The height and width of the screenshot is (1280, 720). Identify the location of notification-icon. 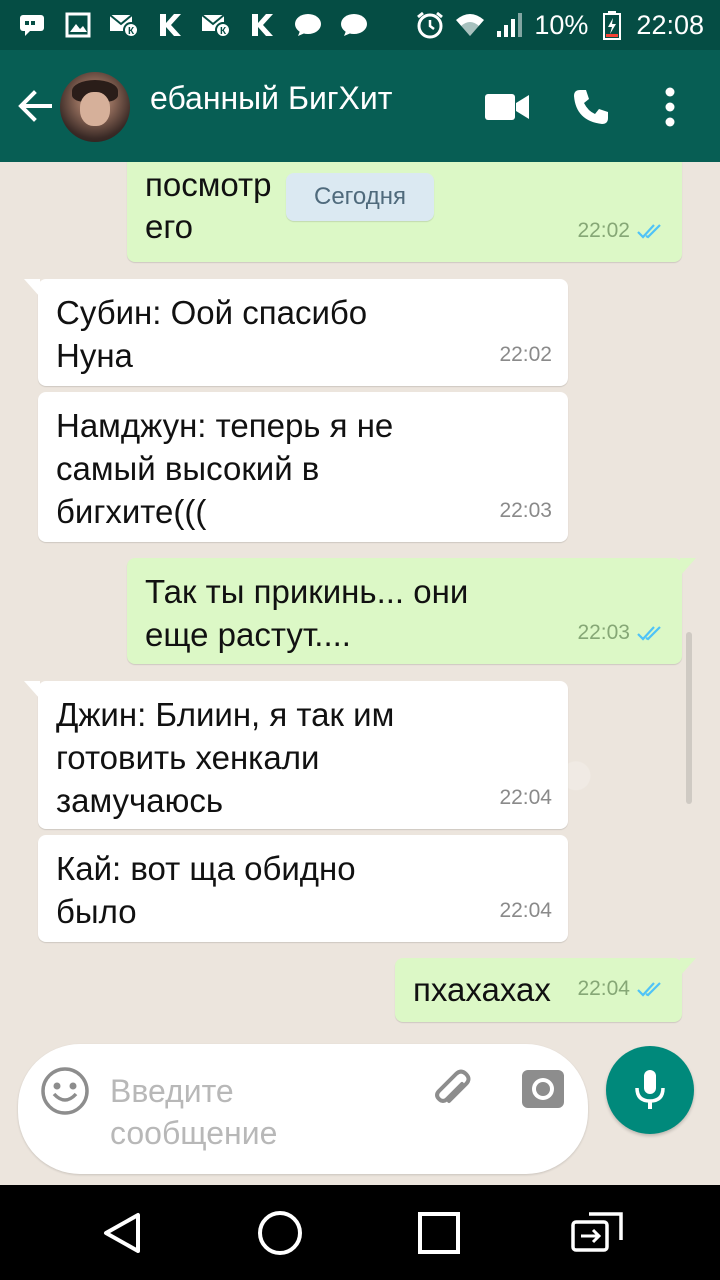
(32, 25).